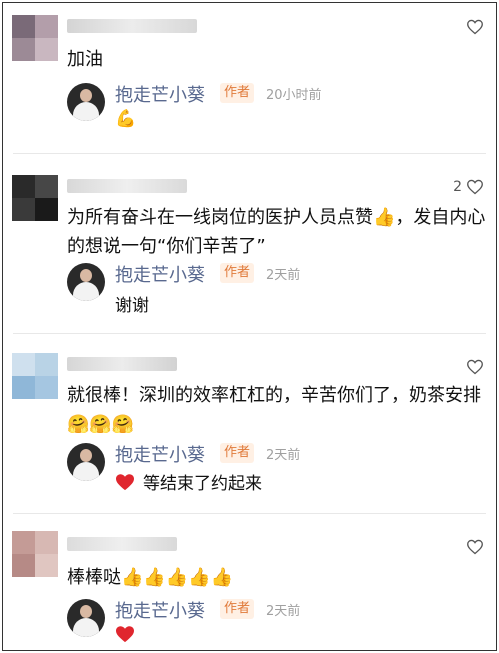 This screenshot has width=499, height=653. Describe the element at coordinates (274, 410) in the screenshot. I see `comment-text: 就很棒！深圳的效率杠杠的，辛苦你们了，奶茶安排🤗🤗🤗` at that location.